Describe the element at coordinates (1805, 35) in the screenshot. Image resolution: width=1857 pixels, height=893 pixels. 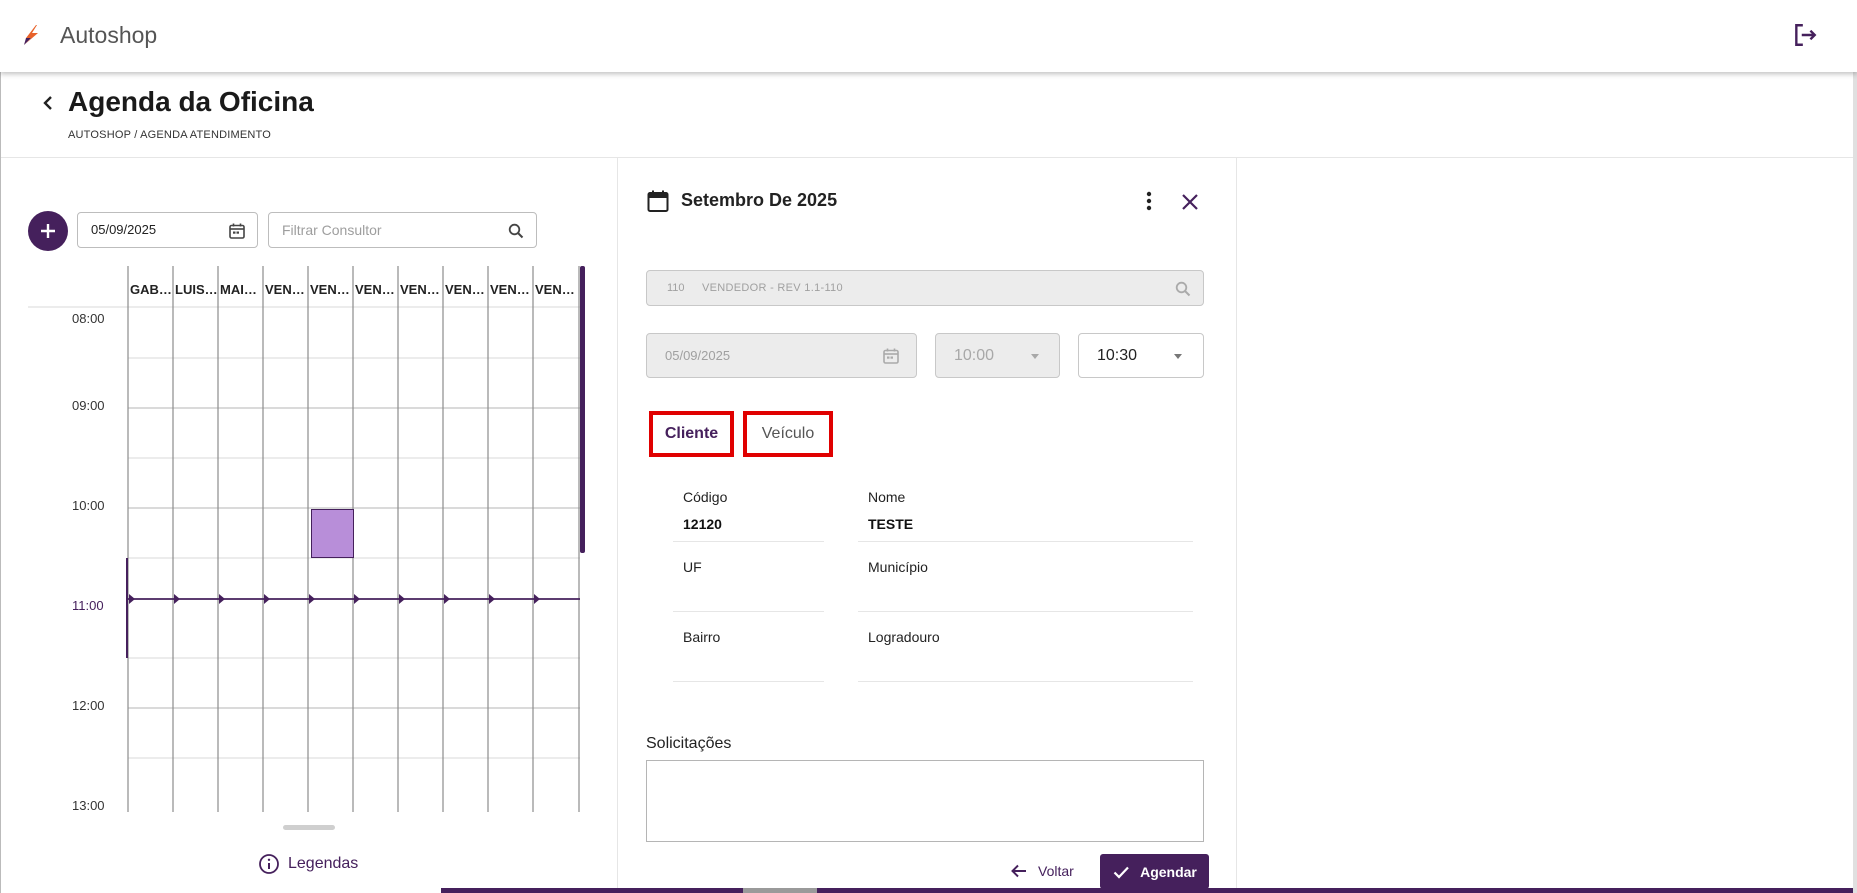
I see `logout-icon` at that location.